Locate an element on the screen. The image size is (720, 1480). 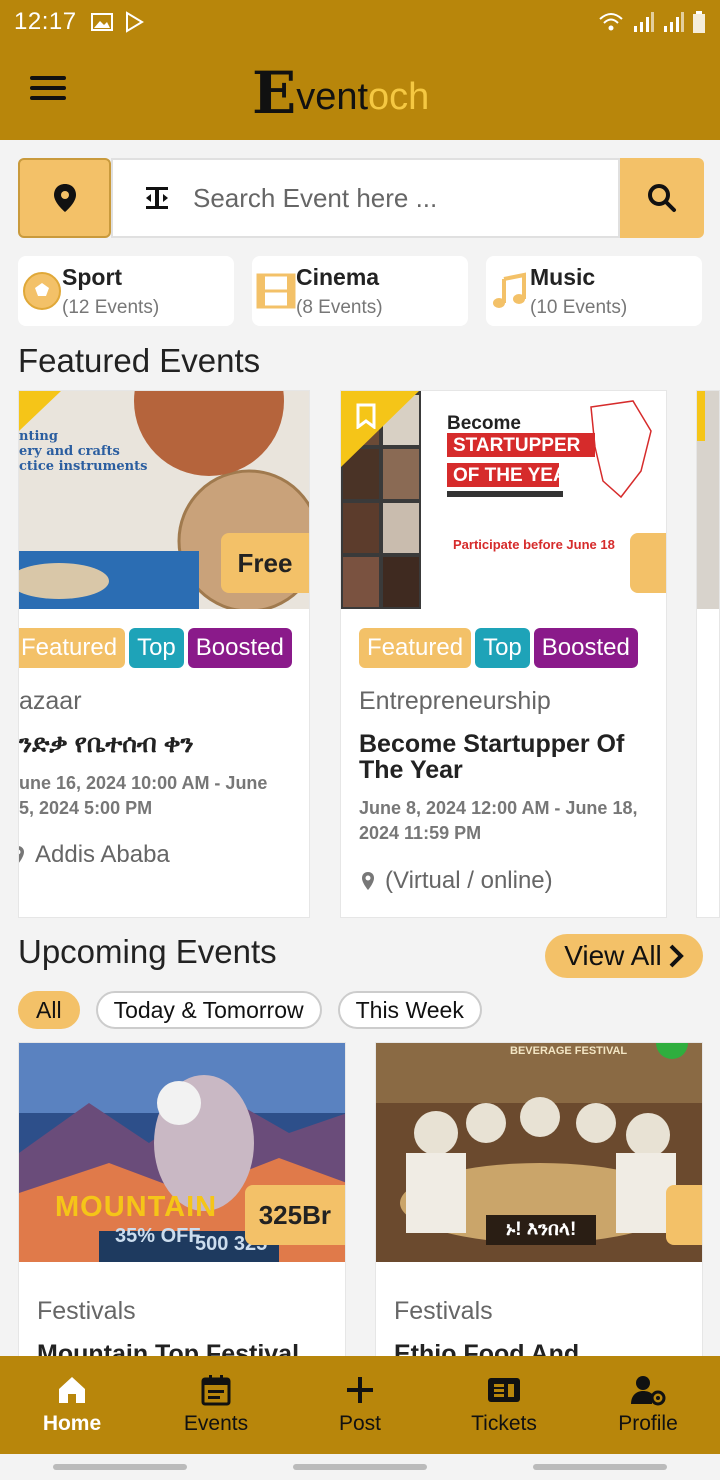
event-location: Addis Ababa is located at coordinates (94, 855).